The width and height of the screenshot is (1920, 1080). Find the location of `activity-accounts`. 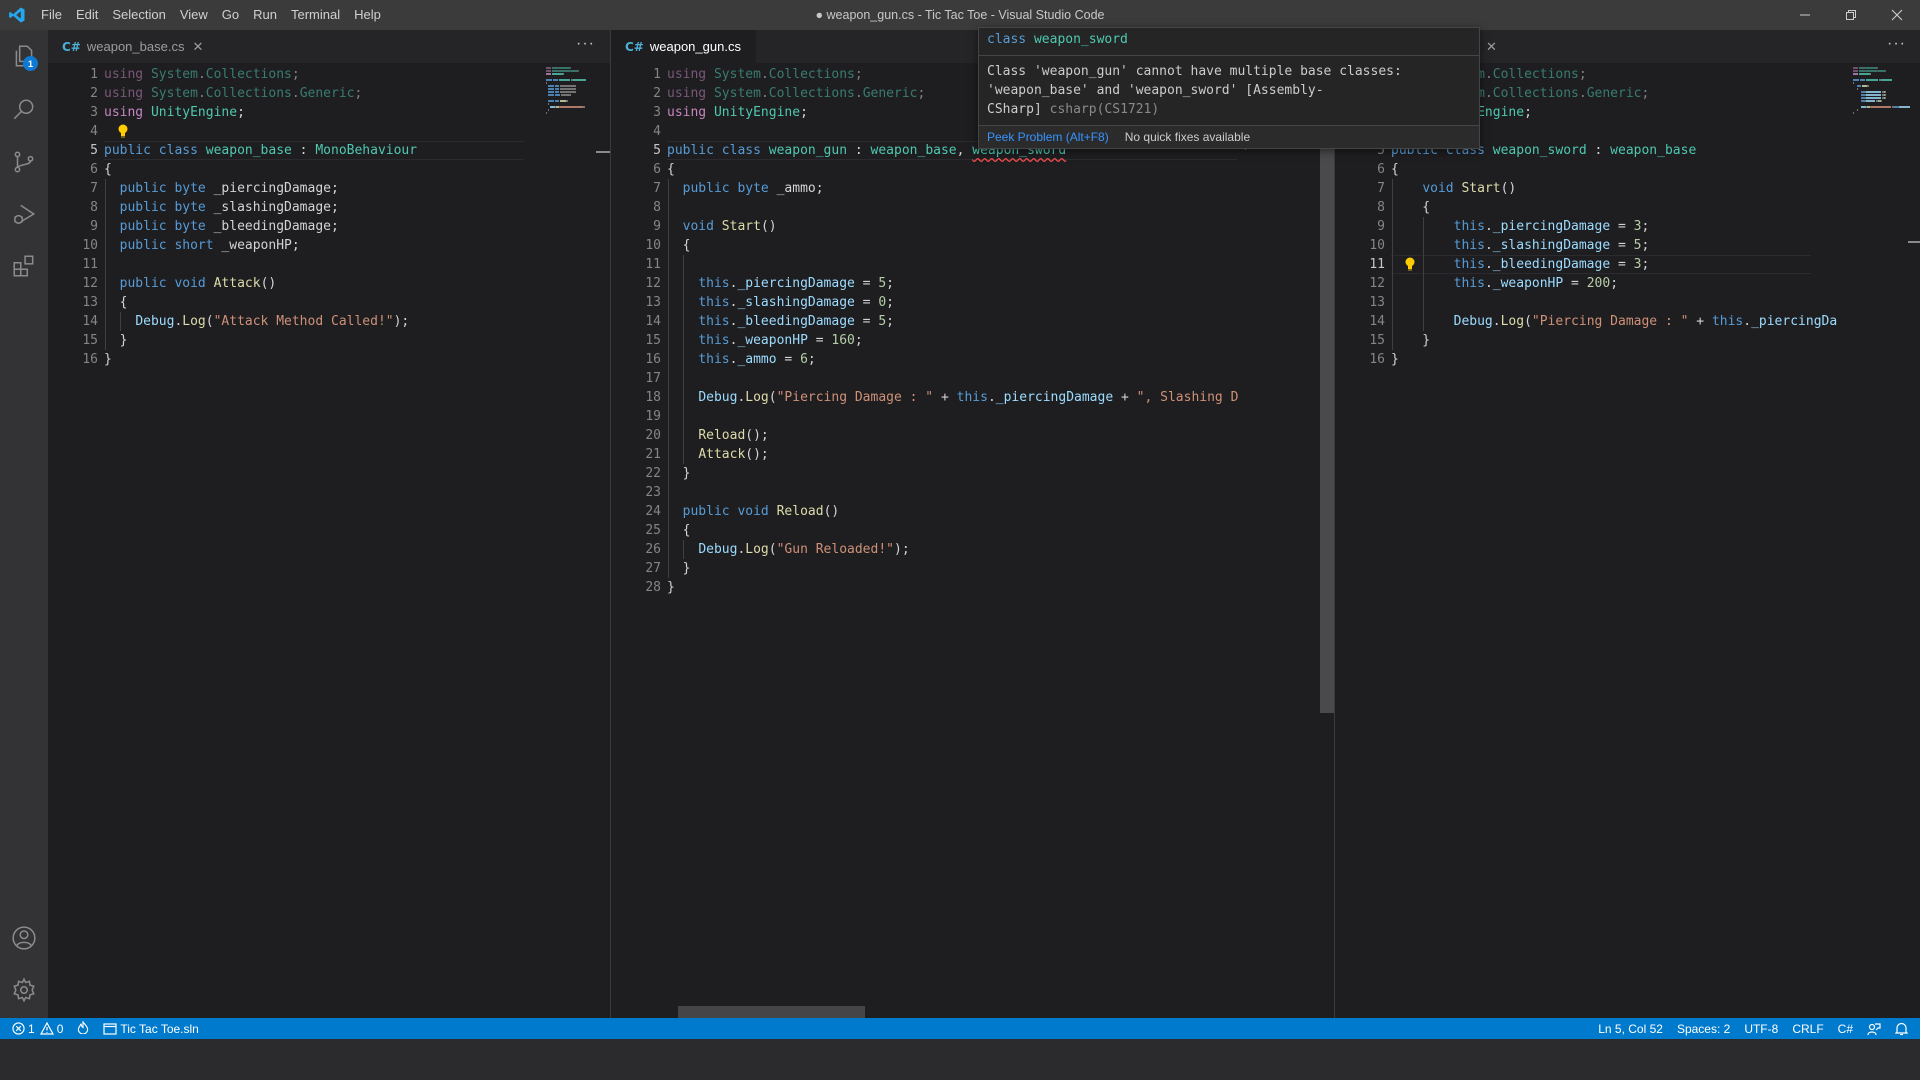

activity-accounts is located at coordinates (24, 938).